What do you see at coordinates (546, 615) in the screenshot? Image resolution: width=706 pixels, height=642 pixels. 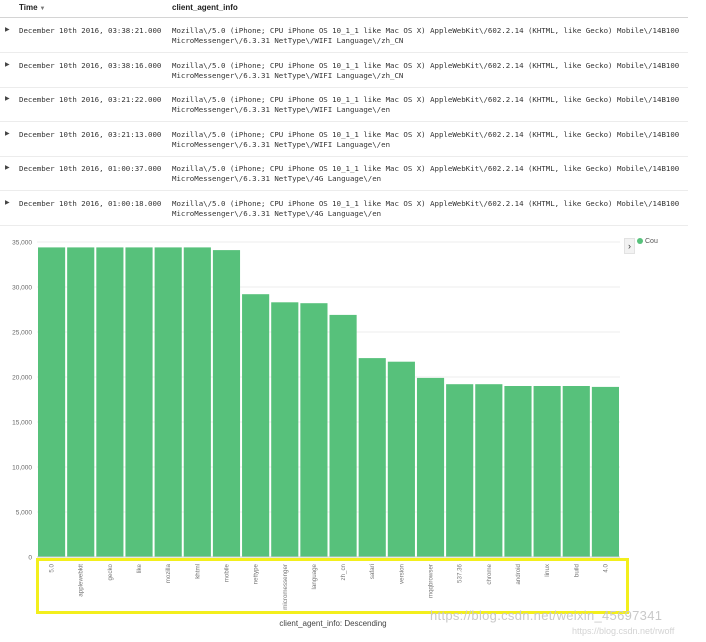 I see `watermark: https://blog.csdn.net/weixin_45697341` at bounding box center [546, 615].